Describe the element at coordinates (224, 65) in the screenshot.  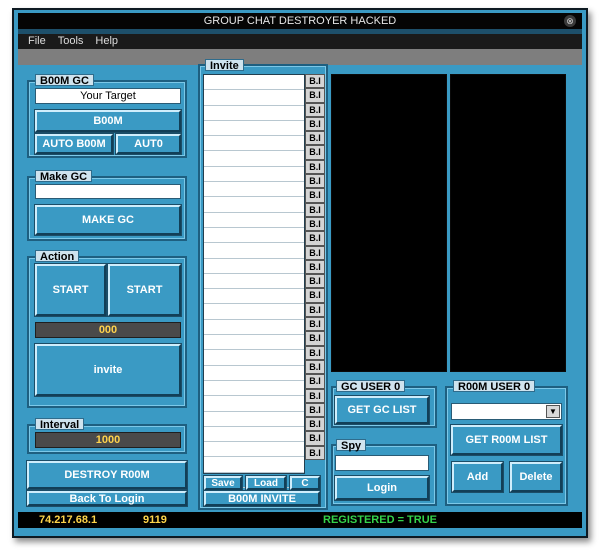
I see `invite-label: Invite` at that location.